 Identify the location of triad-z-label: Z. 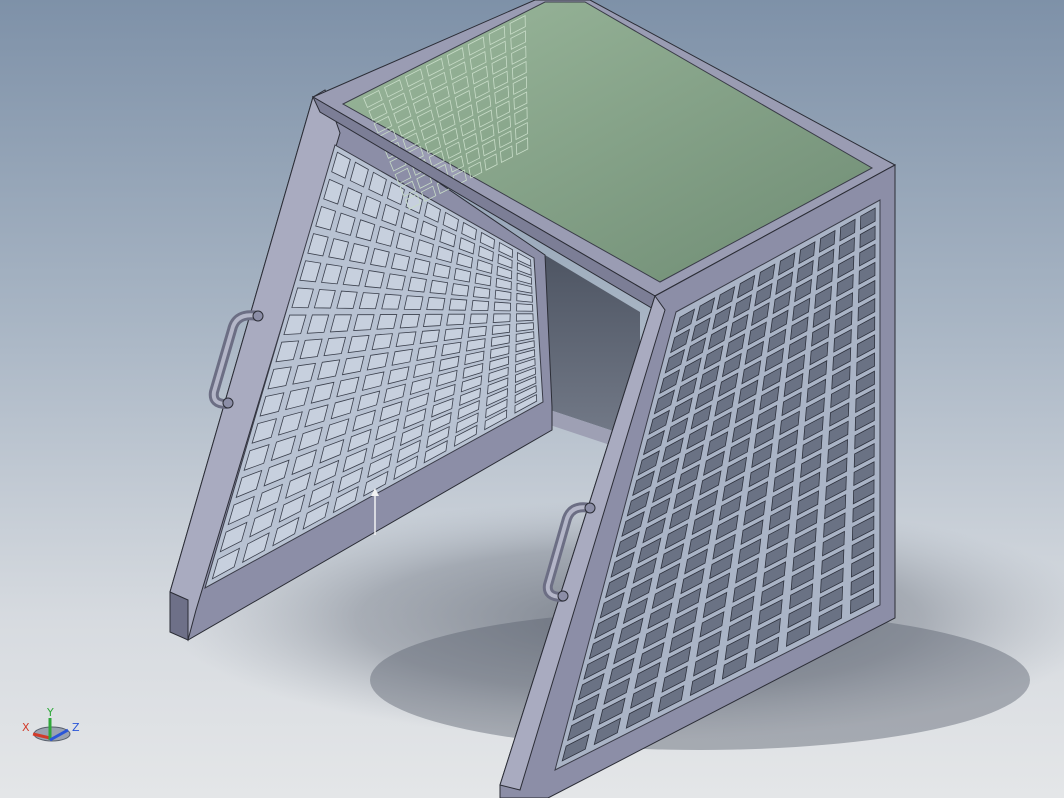
(76, 727).